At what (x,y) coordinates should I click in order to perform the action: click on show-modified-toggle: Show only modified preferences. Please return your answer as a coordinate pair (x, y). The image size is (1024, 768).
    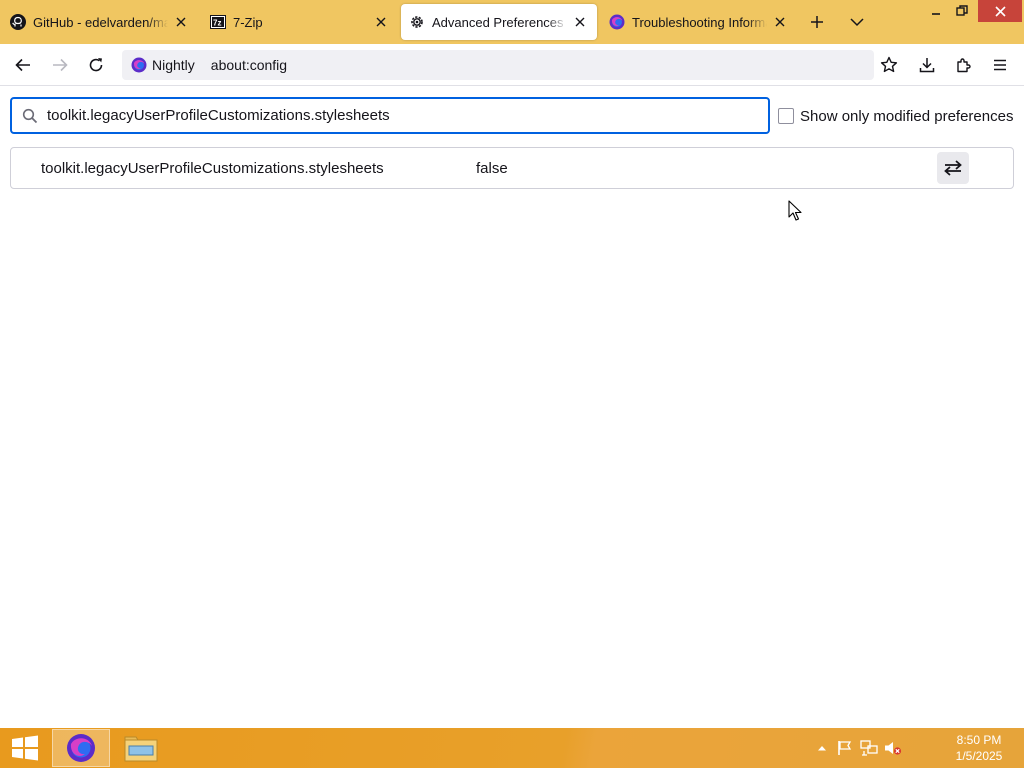
    Looking at the image, I should click on (895, 116).